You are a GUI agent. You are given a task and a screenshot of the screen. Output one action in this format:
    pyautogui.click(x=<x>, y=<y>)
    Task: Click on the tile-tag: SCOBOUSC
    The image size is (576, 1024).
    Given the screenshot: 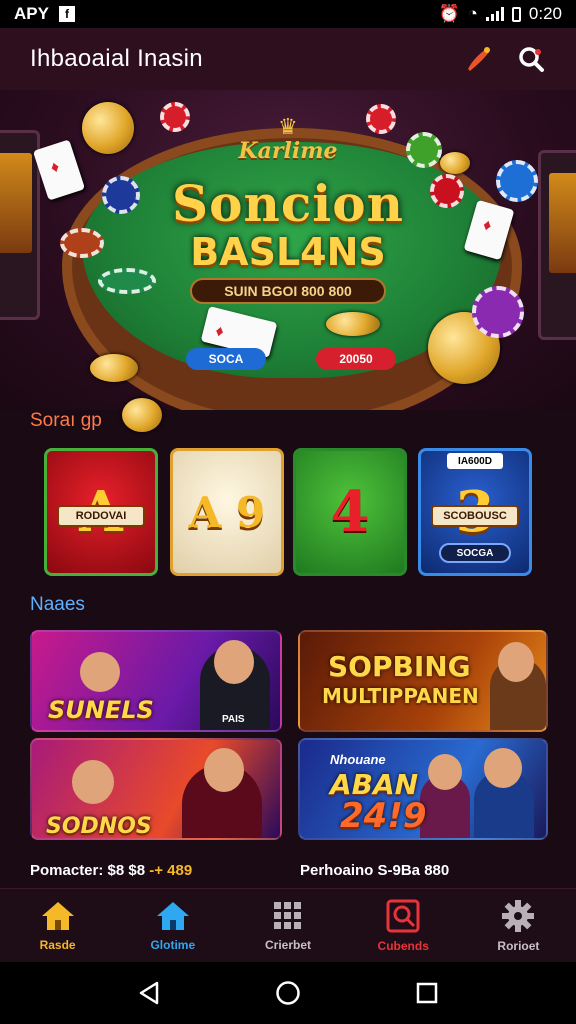 What is the action you would take?
    pyautogui.click(x=475, y=516)
    